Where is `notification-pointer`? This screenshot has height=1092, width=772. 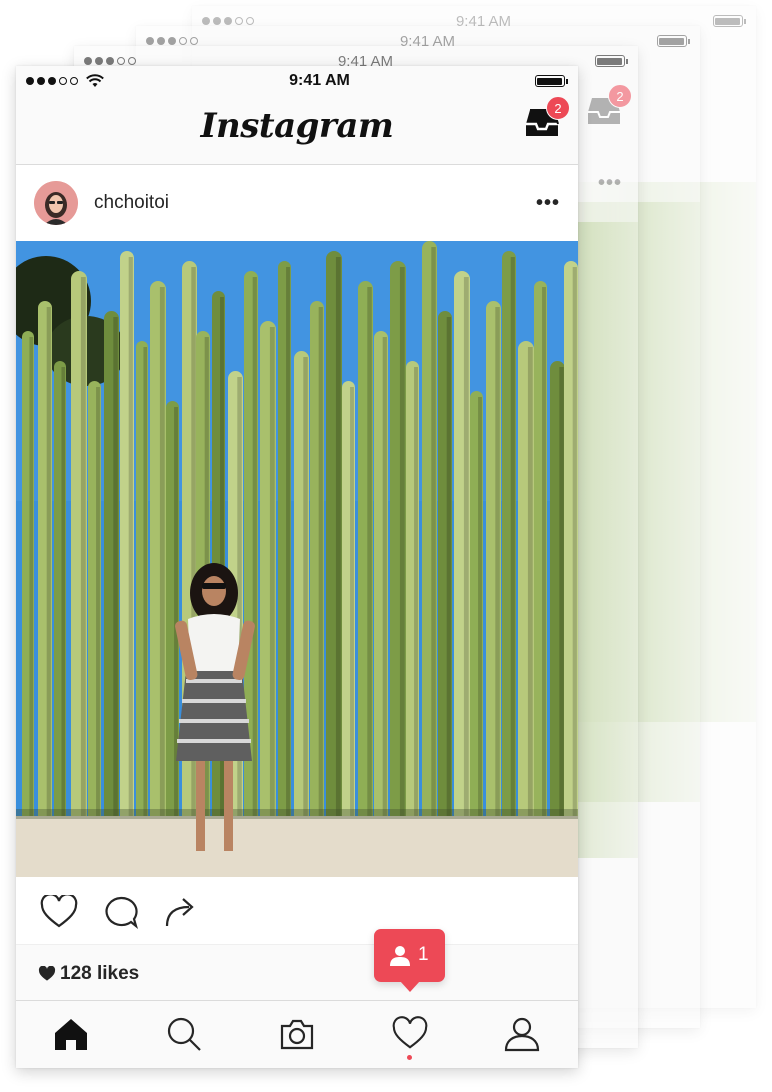
notification-pointer is located at coordinates (410, 986).